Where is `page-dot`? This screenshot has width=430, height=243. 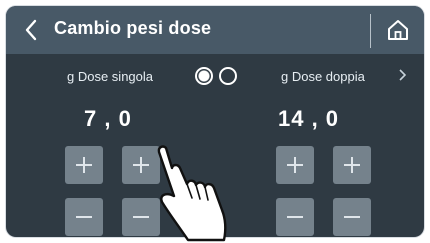
page-dot is located at coordinates (228, 76).